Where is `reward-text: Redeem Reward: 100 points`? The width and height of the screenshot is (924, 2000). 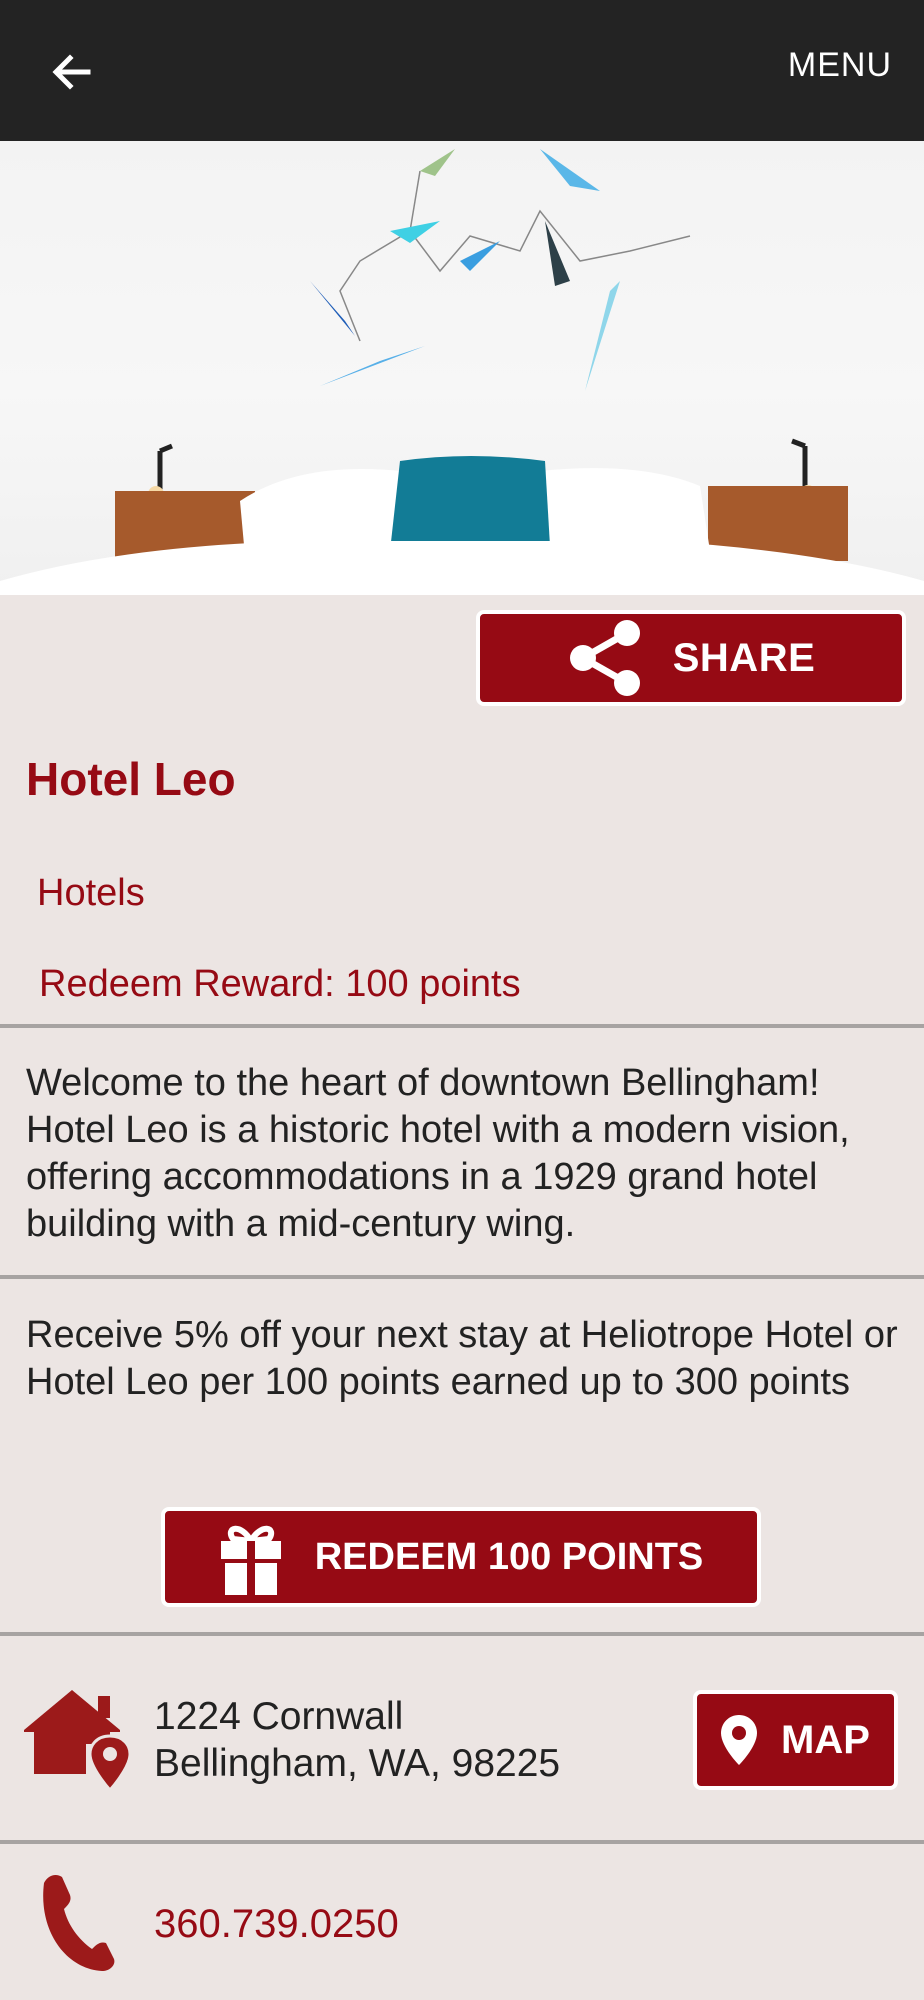 reward-text: Redeem Reward: 100 points is located at coordinates (280, 984).